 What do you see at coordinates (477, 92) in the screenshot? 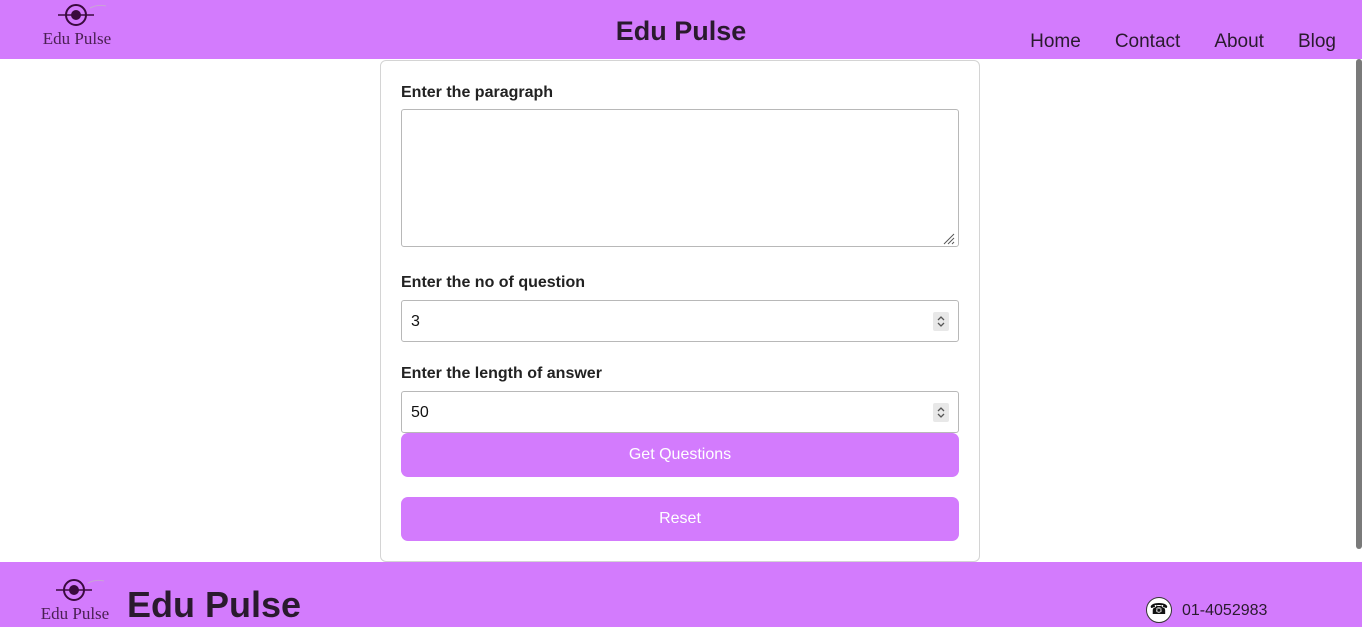
I see `paragraph-label: Enter the paragraph` at bounding box center [477, 92].